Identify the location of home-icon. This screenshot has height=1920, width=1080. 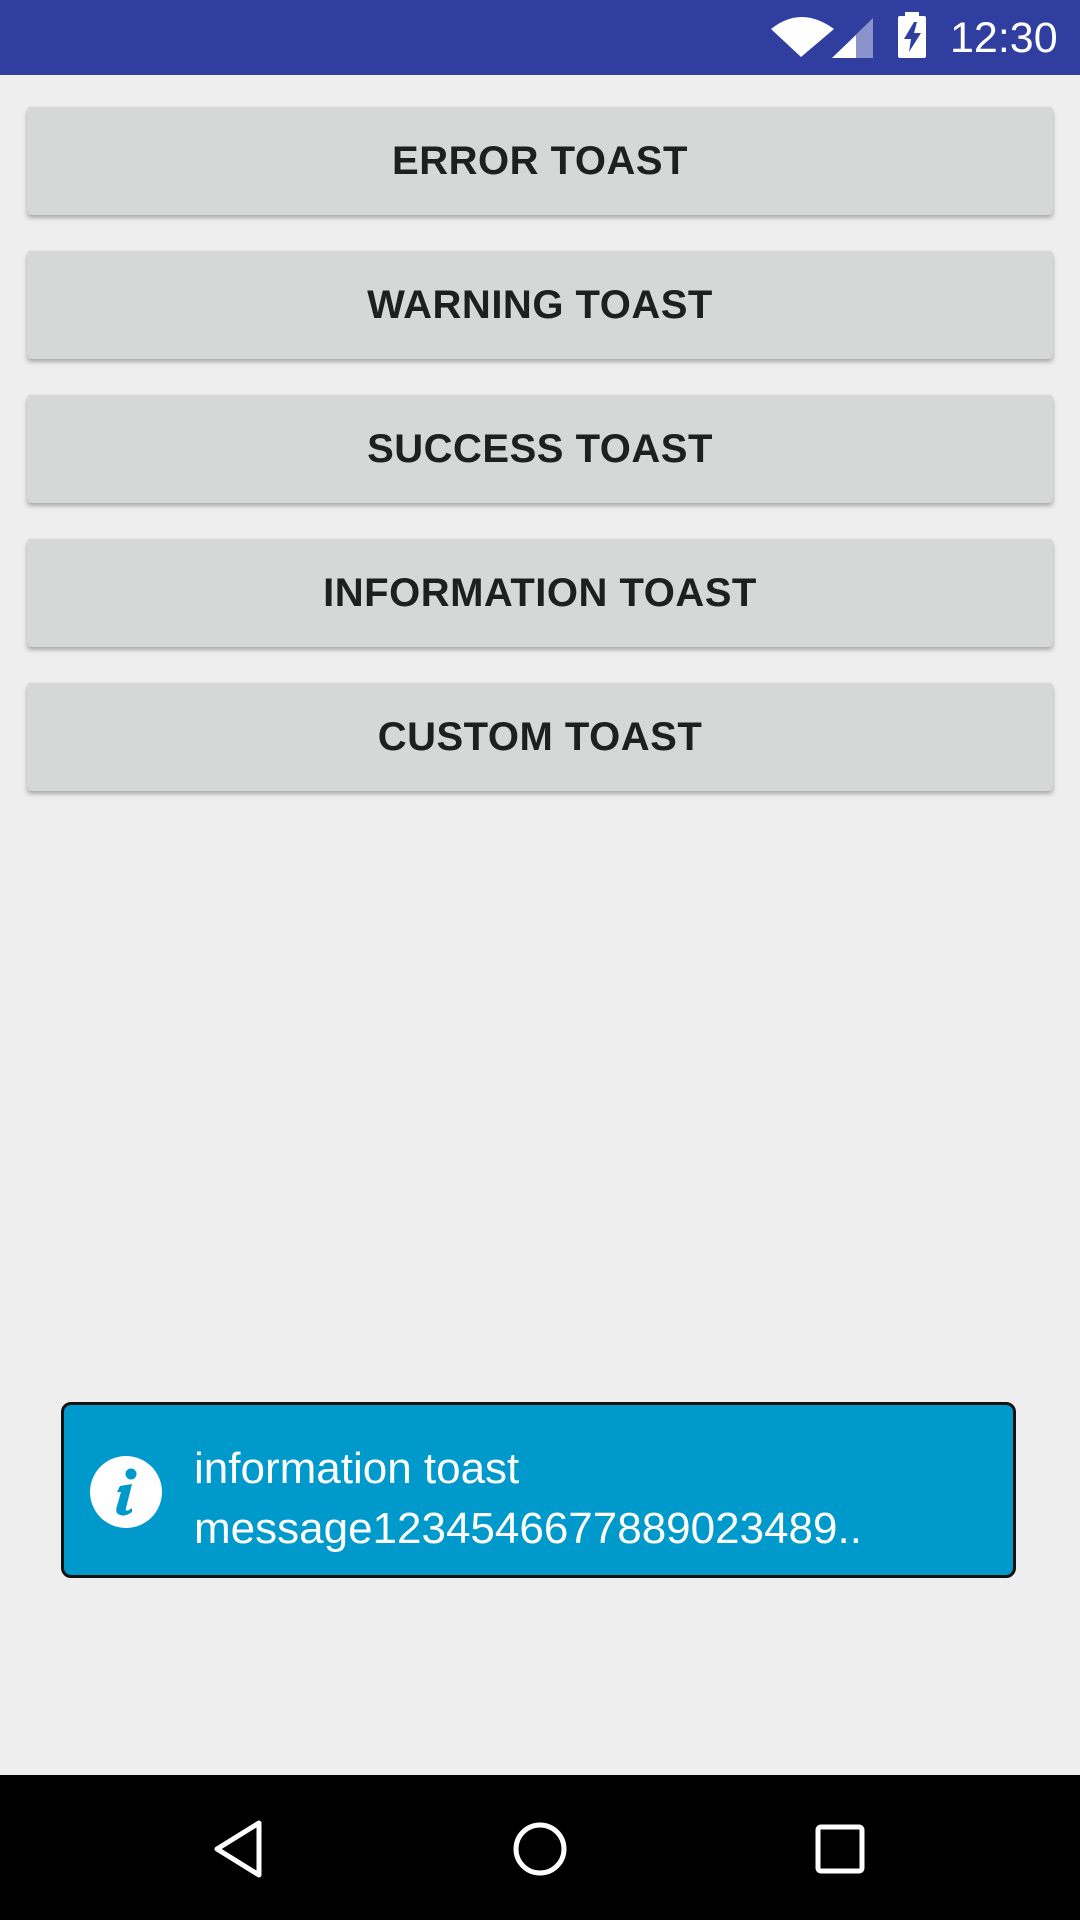
(540, 1849).